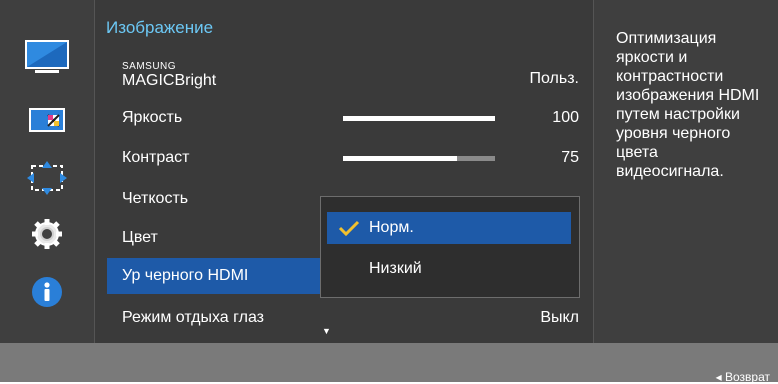 This screenshot has height=384, width=778. I want to click on brightness-slider-fill, so click(419, 118).